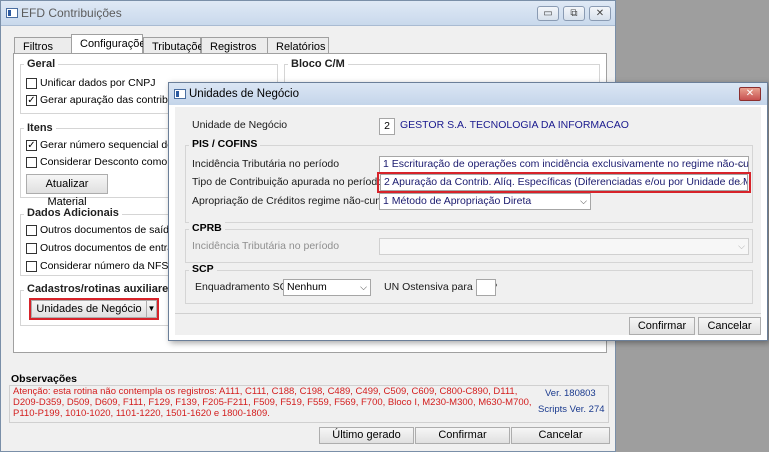 Image resolution: width=769 pixels, height=452 pixels. What do you see at coordinates (107, 266) in the screenshot?
I see `nfse-label: Considerar número da NFSe` at bounding box center [107, 266].